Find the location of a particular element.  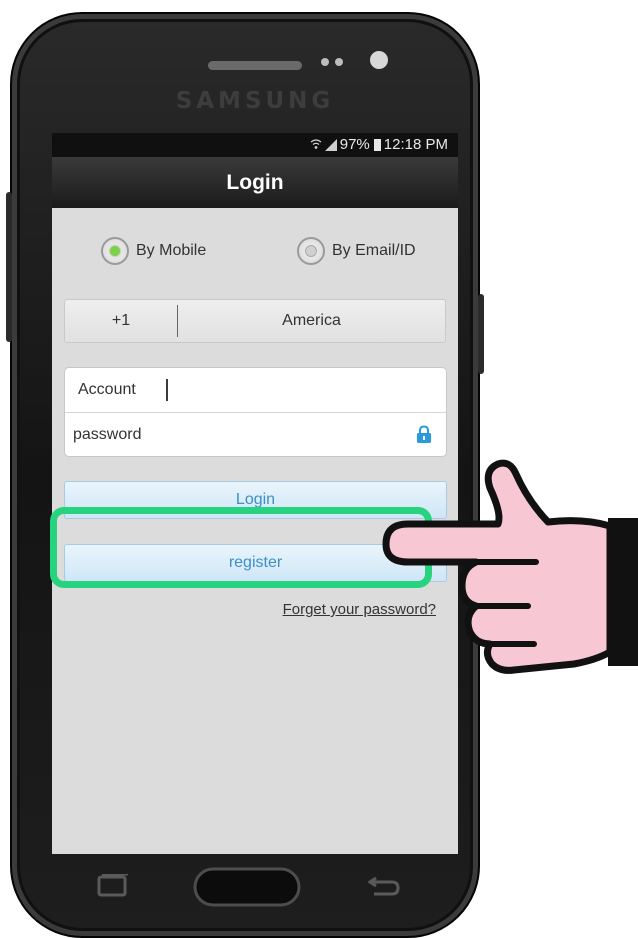

radio-by-email: By Email/ID is located at coordinates (356, 251).